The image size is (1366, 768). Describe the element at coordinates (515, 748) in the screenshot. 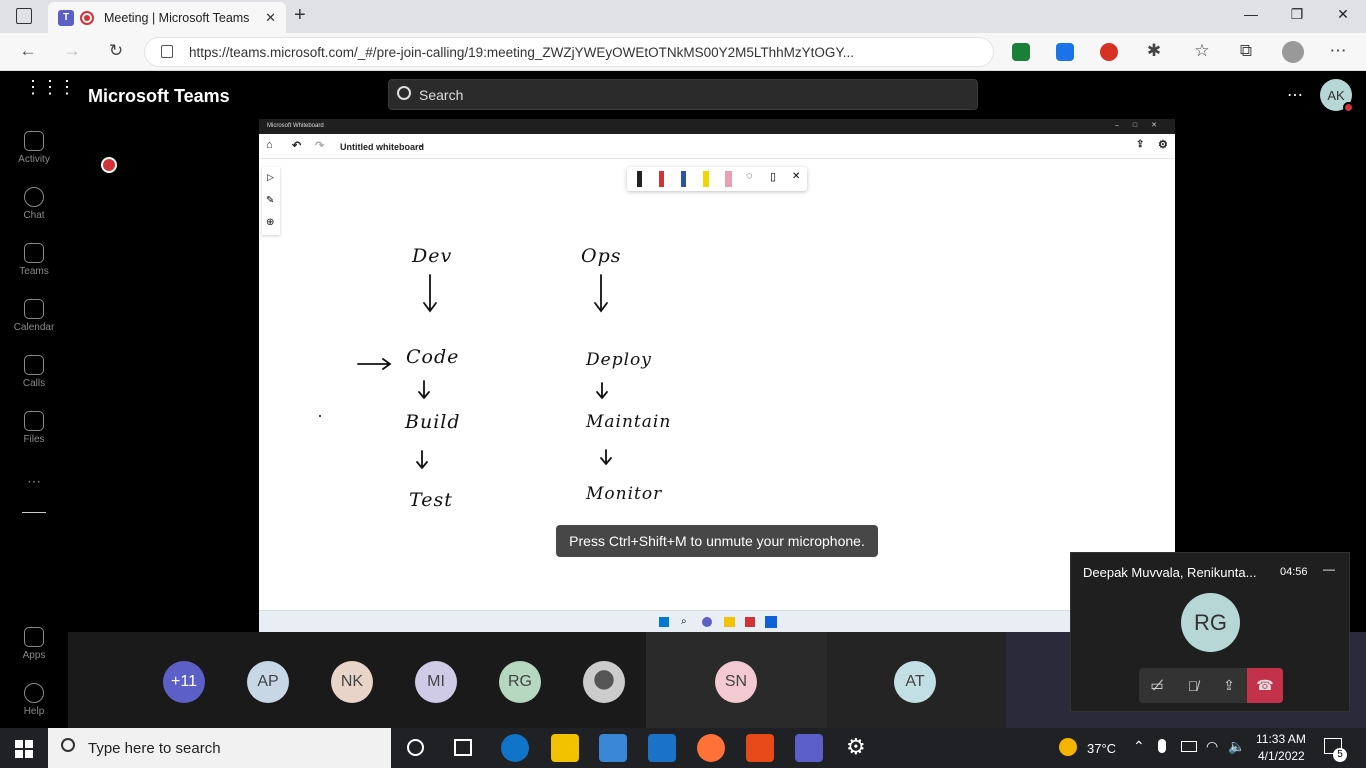

I see `edge-icon` at that location.